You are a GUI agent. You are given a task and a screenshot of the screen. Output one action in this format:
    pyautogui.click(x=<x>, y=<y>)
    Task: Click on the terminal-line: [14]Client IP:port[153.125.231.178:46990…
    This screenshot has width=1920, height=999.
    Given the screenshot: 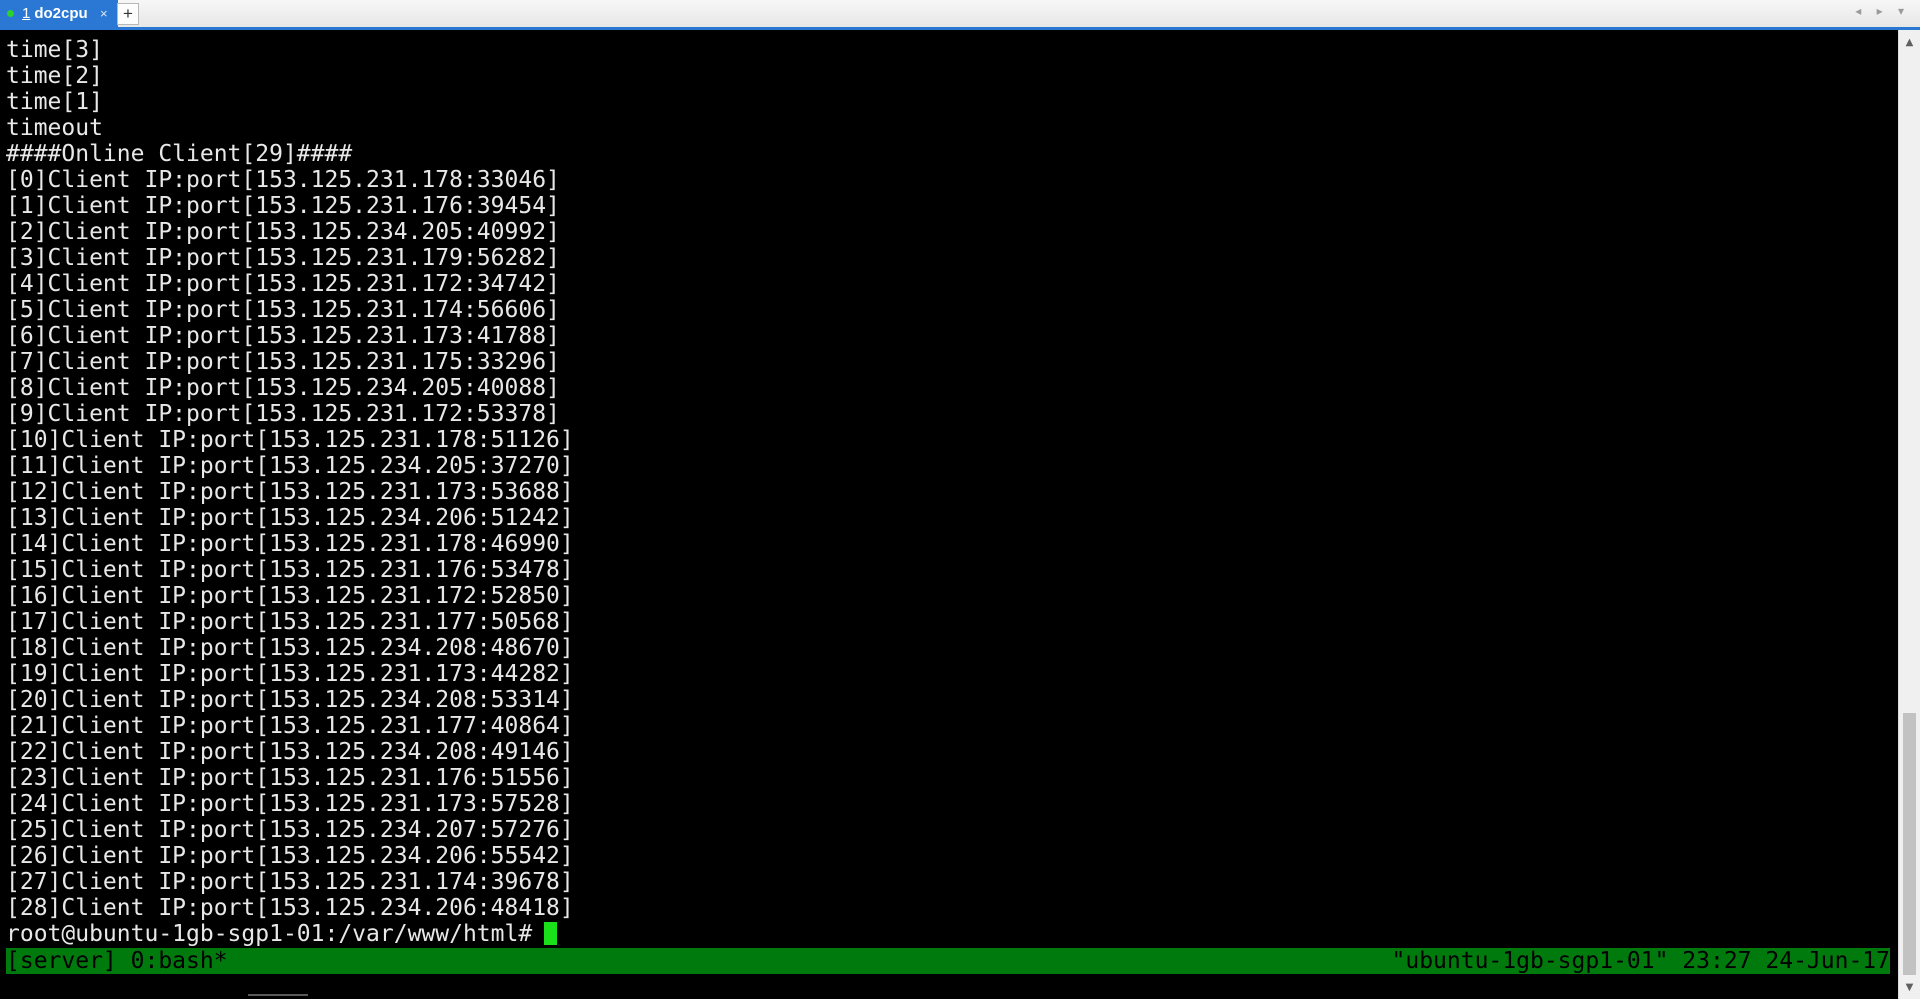 What is the action you would take?
    pyautogui.click(x=290, y=544)
    